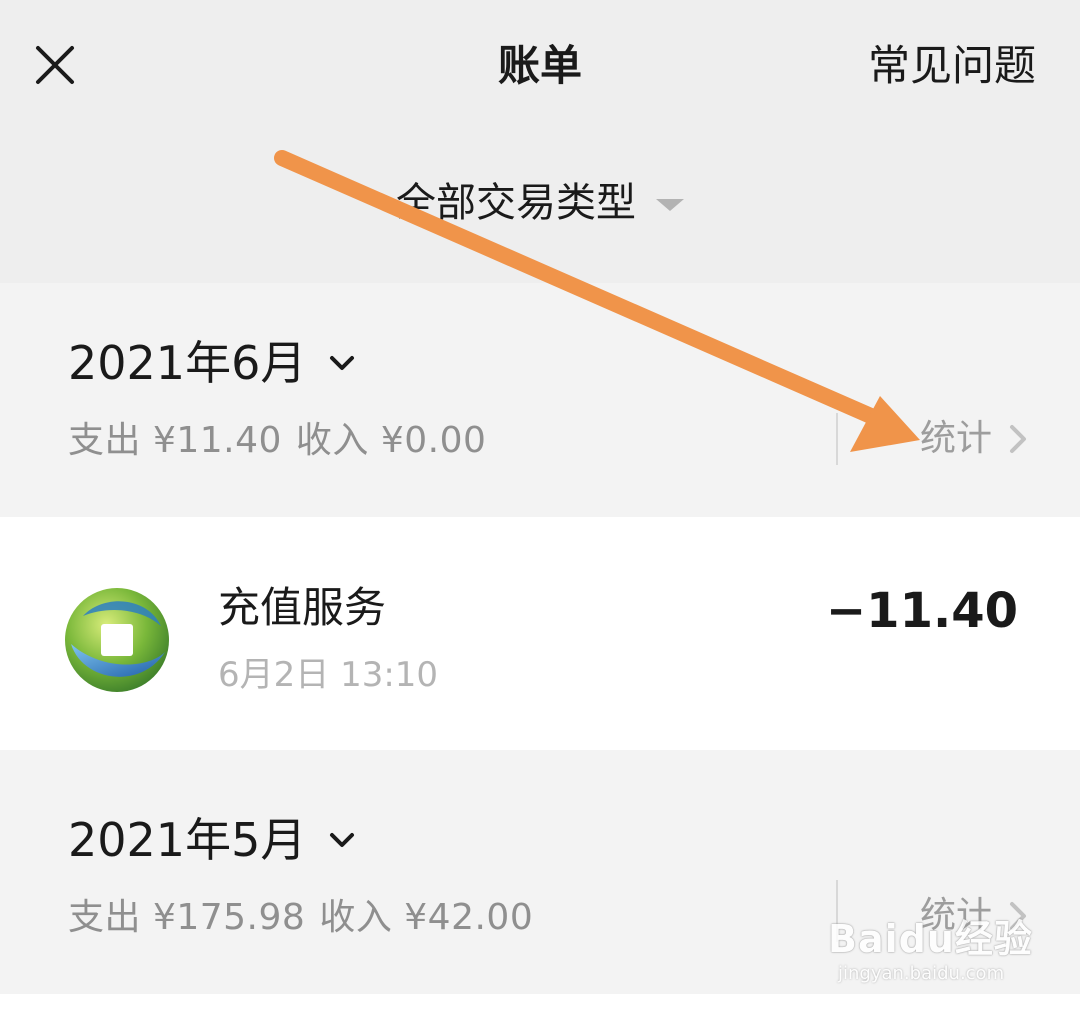  I want to click on watermark-logo: Baidu经验, so click(930, 939).